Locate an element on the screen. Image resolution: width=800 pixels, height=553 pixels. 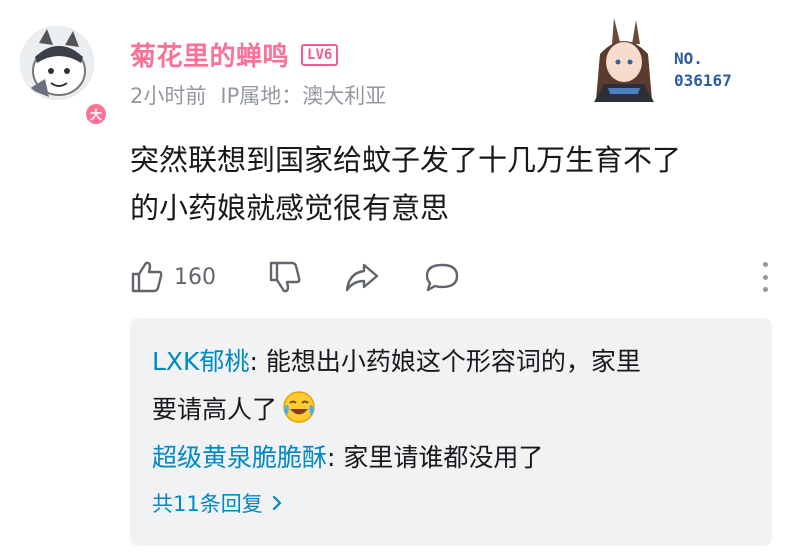
comment-header: 菊花里的蝉鸣 LV6 is located at coordinates (234, 54).